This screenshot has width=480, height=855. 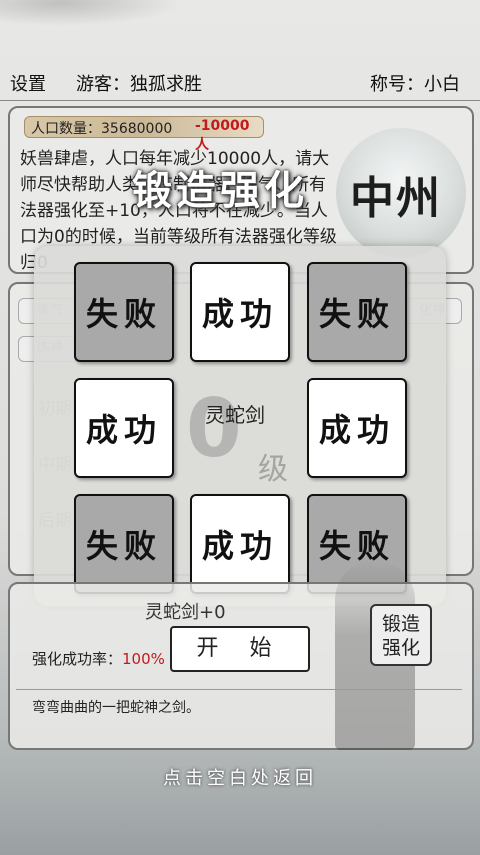 What do you see at coordinates (214, 428) in the screenshot?
I see `level-number: 0` at bounding box center [214, 428].